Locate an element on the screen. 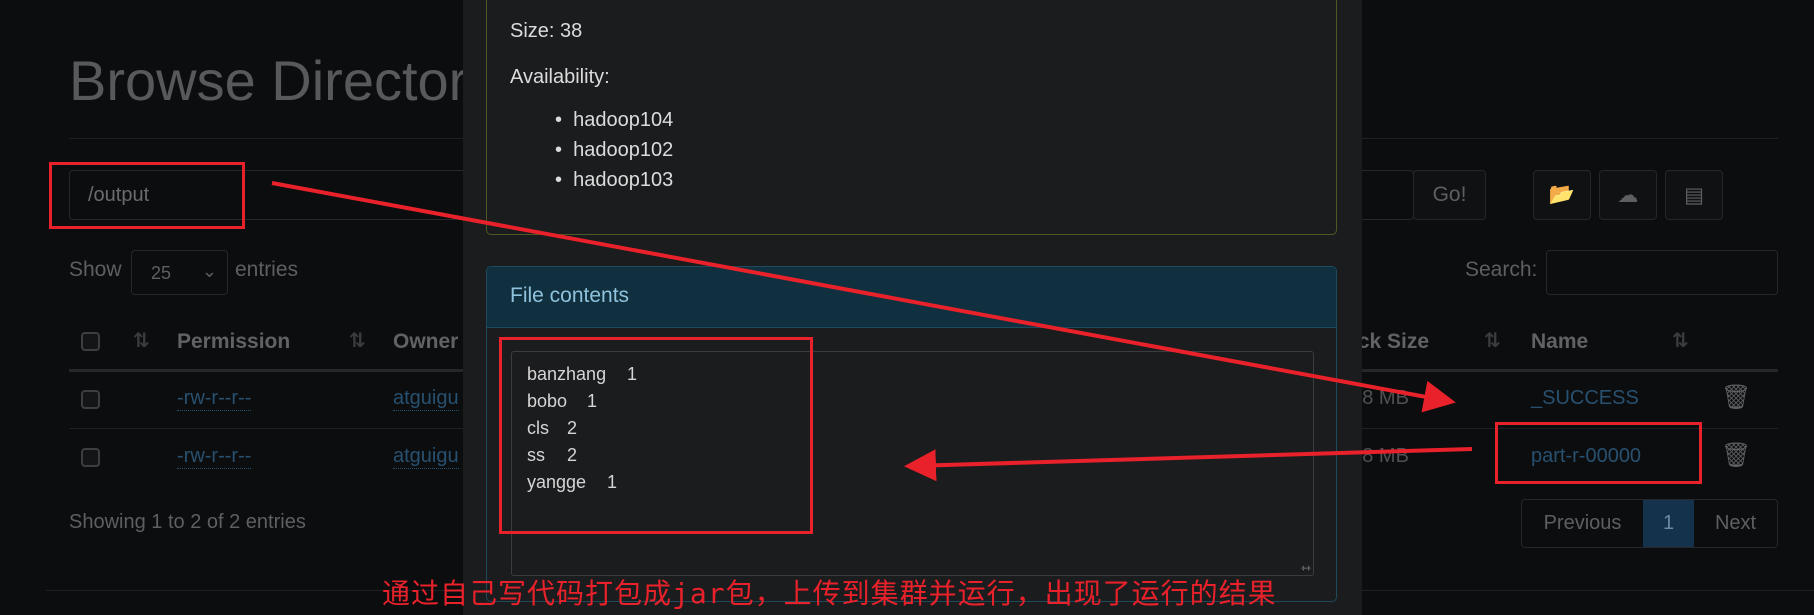 The width and height of the screenshot is (1814, 615). annotation-caption: 通过自己写代码打包成jar包，上传到集群并运行，出现了运行的结果 is located at coordinates (829, 593).